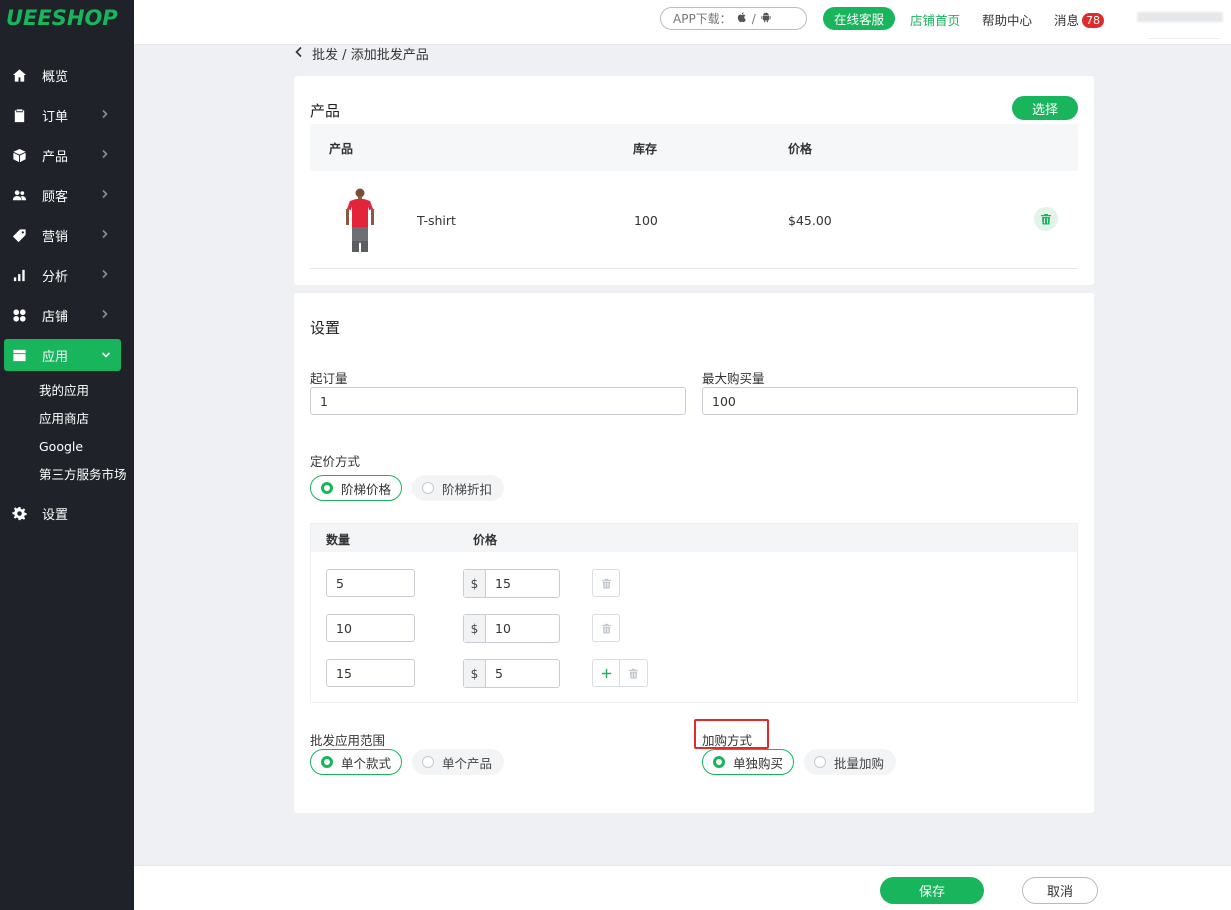 This screenshot has height=910, width=1231. I want to click on sidebar-subitem-google: Google, so click(67, 447).